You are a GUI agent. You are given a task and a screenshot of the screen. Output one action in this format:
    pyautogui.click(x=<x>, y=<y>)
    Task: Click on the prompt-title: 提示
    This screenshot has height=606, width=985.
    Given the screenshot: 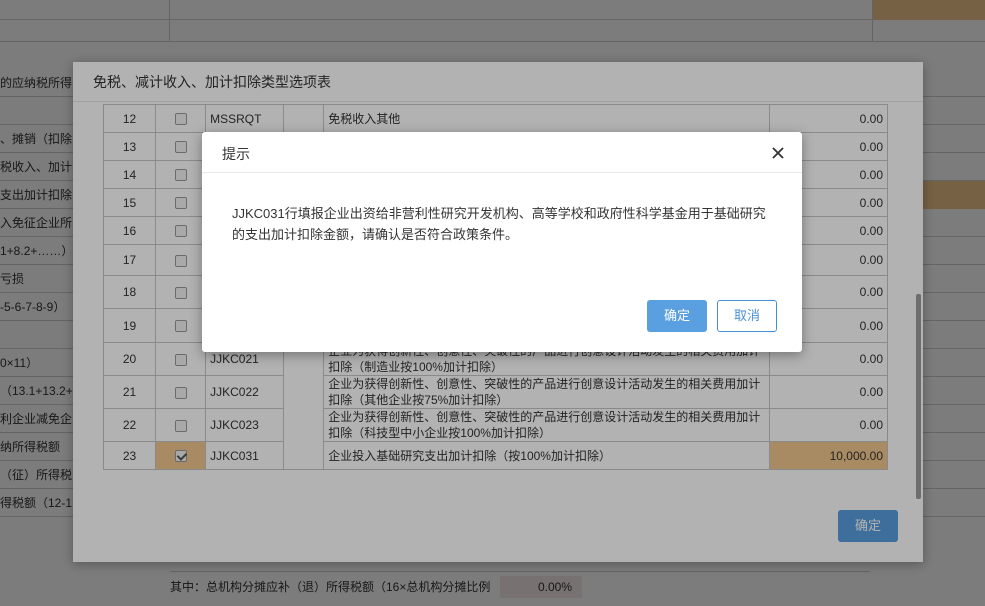 What is the action you would take?
    pyautogui.click(x=236, y=154)
    